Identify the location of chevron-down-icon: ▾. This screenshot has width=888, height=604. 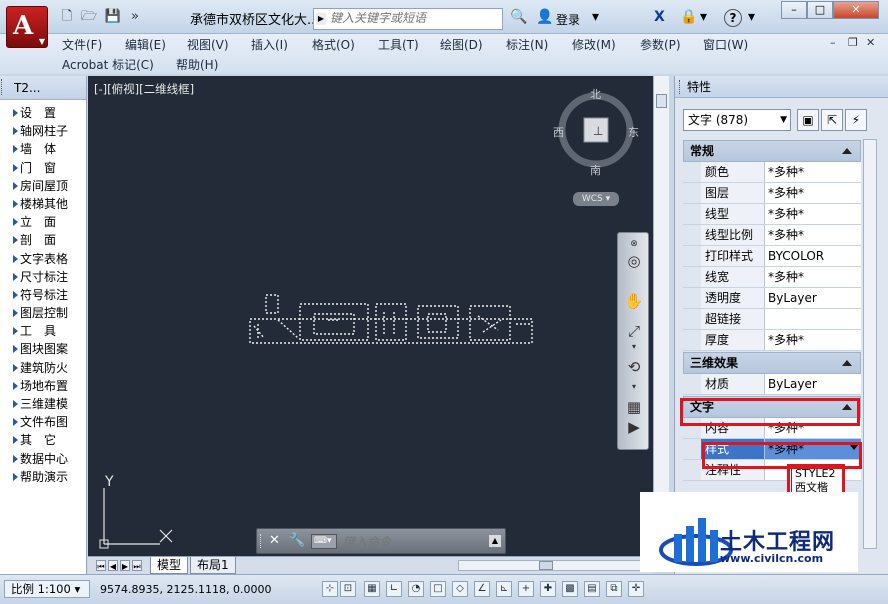
(634, 347).